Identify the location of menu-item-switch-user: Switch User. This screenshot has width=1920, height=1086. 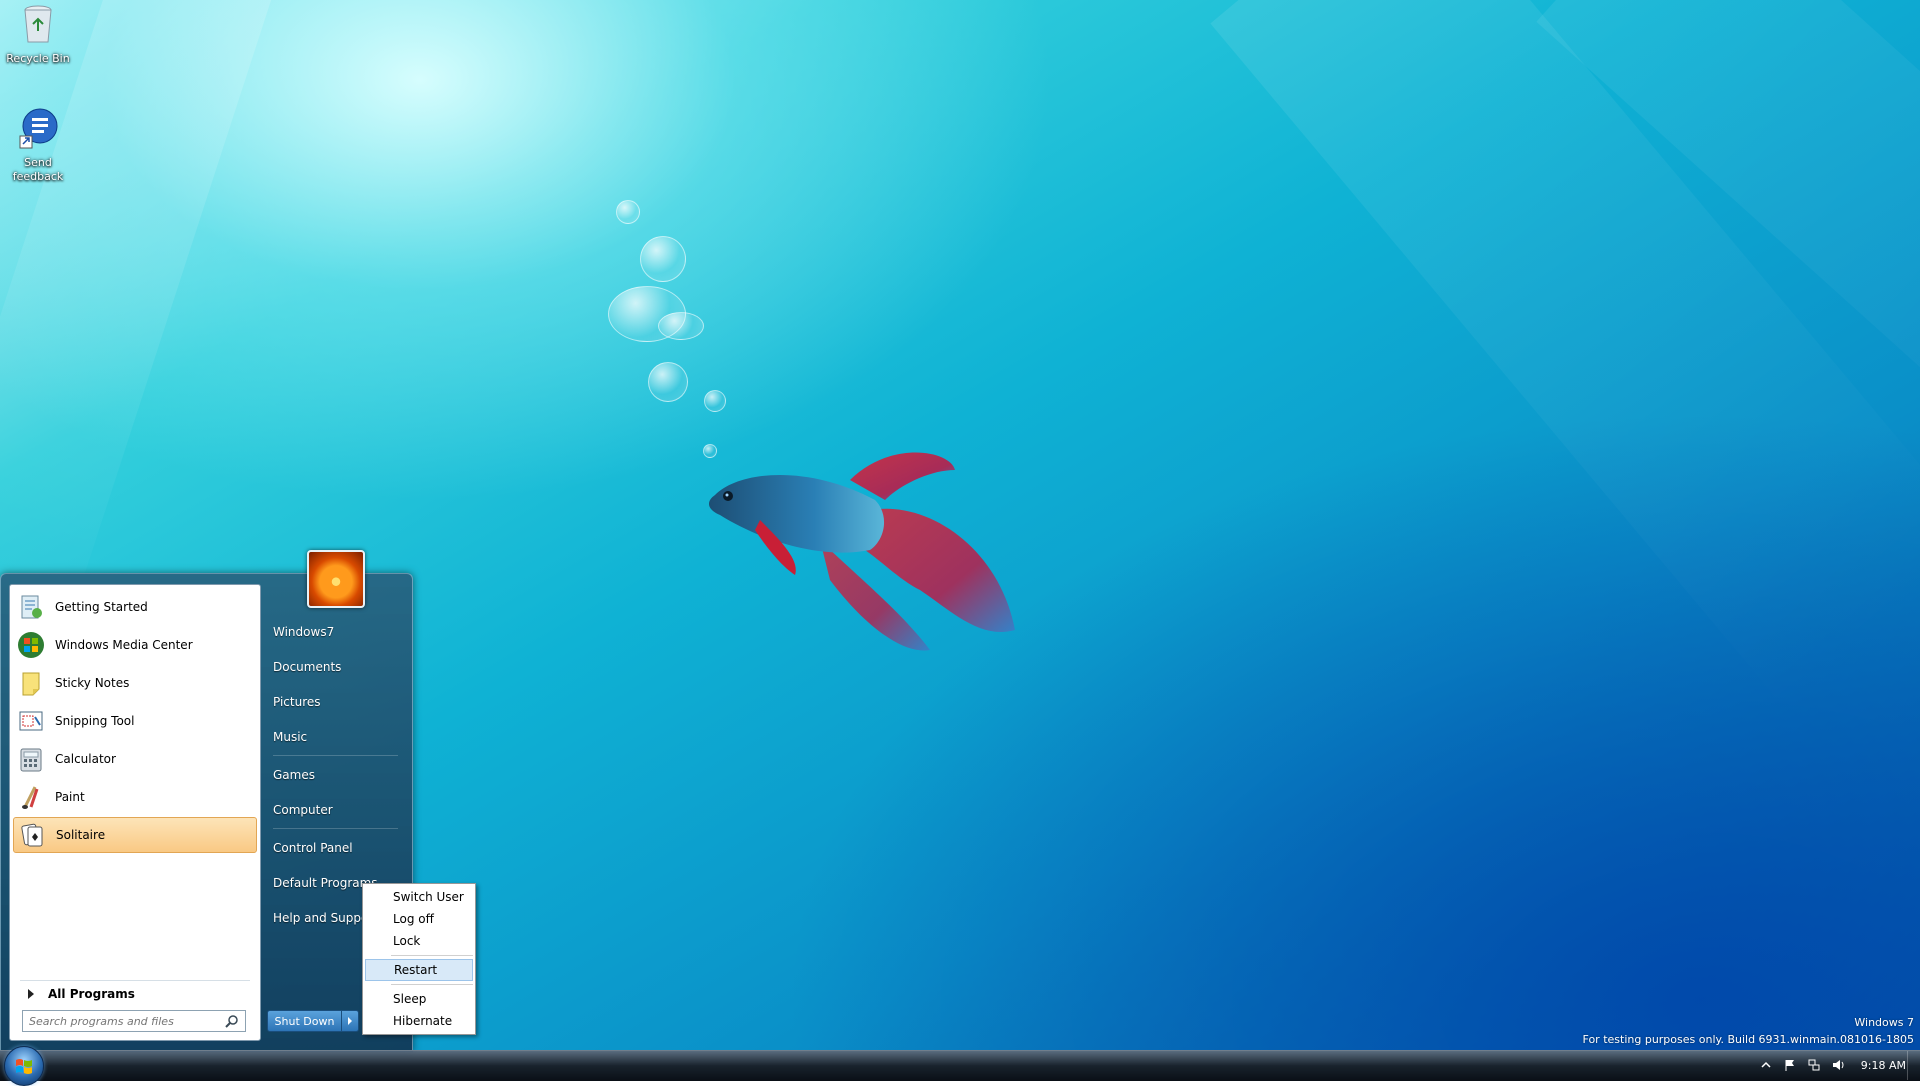
(419, 897).